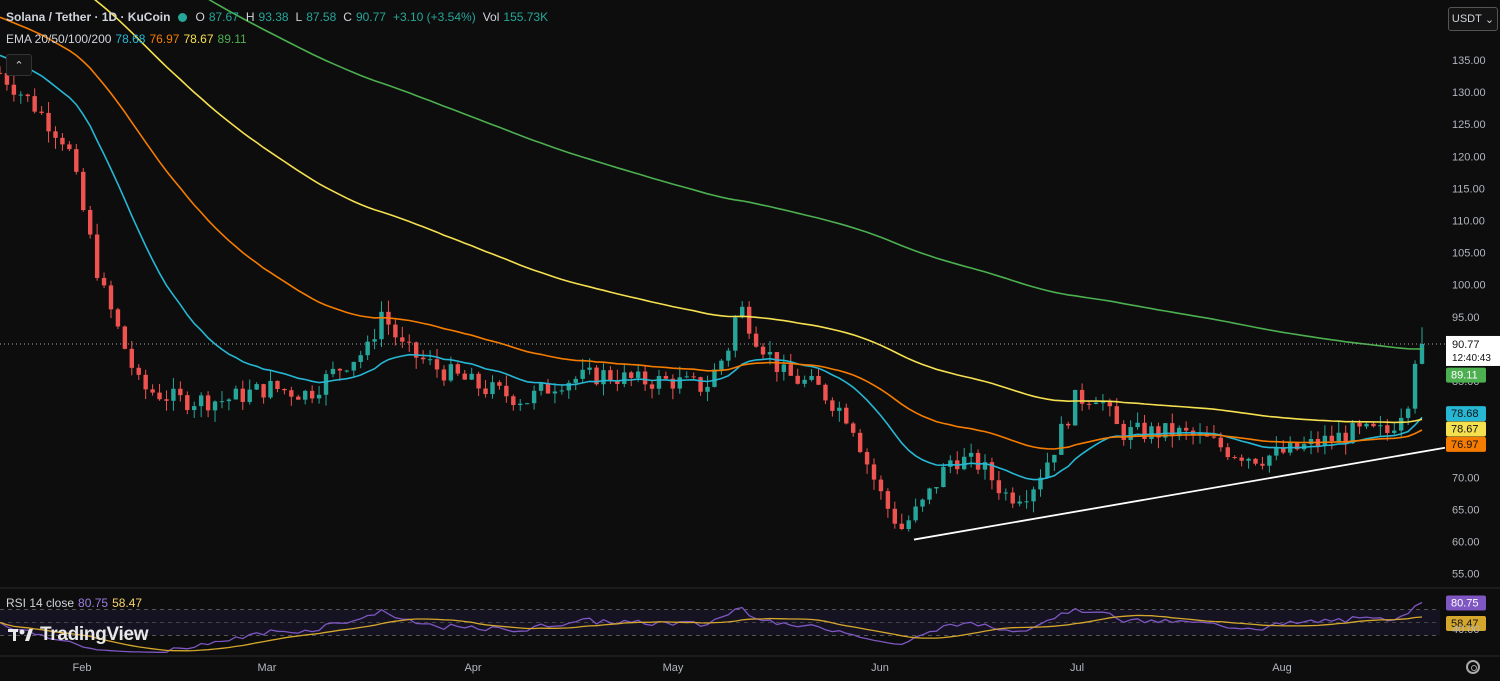 This screenshot has height=681, width=1500. Describe the element at coordinates (94, 634) in the screenshot. I see `logo-text: TradingView` at that location.